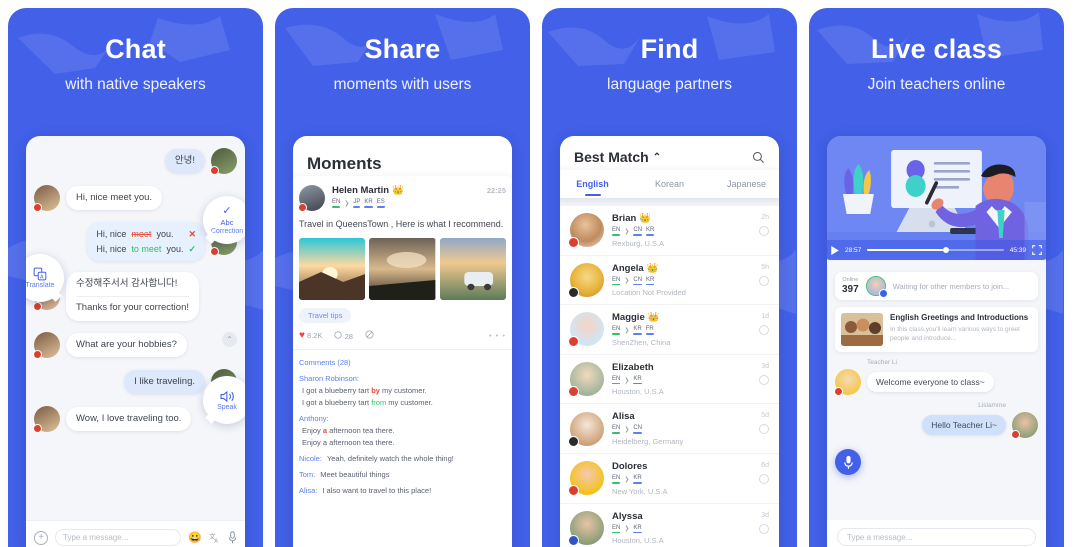 The image size is (1080, 547). I want to click on chat-bubble: Wow, I love traveling too., so click(129, 419).